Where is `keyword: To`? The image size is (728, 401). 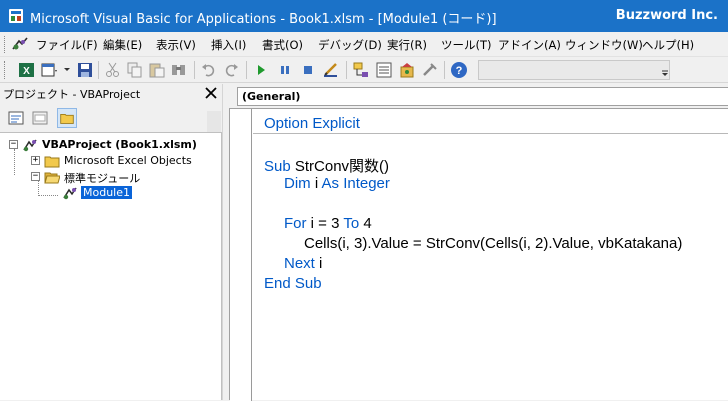
keyword: To is located at coordinates (351, 223).